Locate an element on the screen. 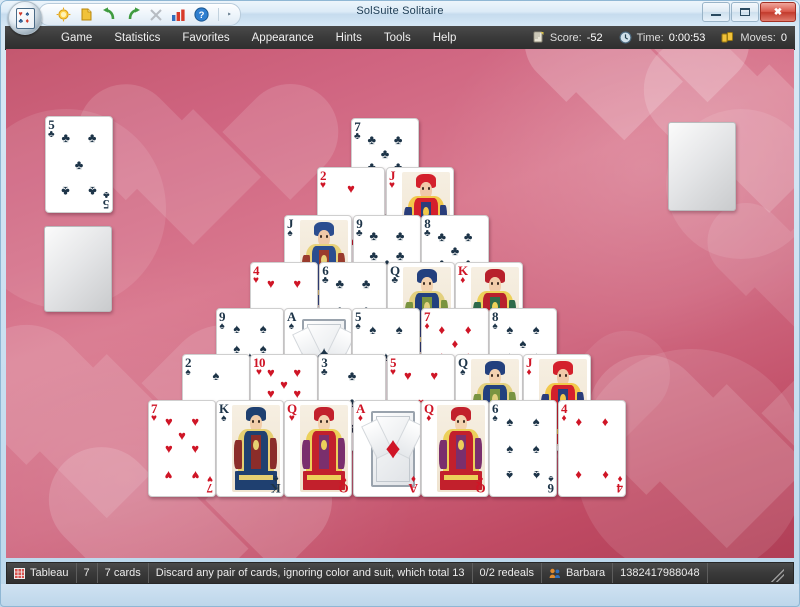 The image size is (800, 607). undo-icon is located at coordinates (109, 14).